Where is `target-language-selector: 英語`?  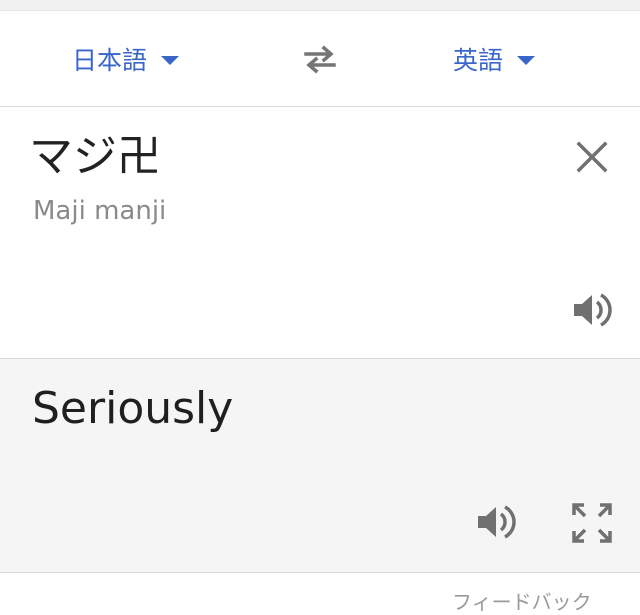 target-language-selector: 英語 is located at coordinates (494, 58).